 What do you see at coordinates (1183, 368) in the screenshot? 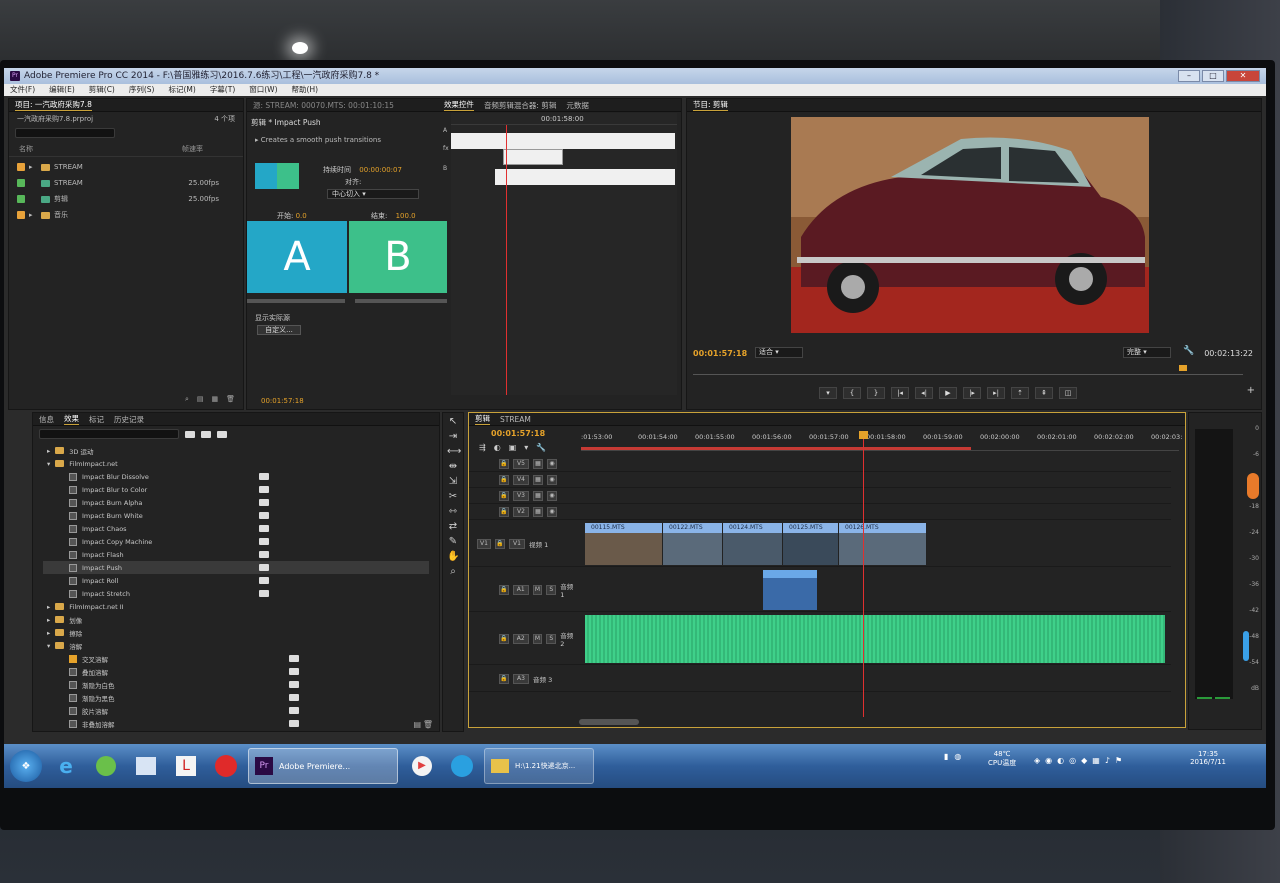
I see `program-playhead` at bounding box center [1183, 368].